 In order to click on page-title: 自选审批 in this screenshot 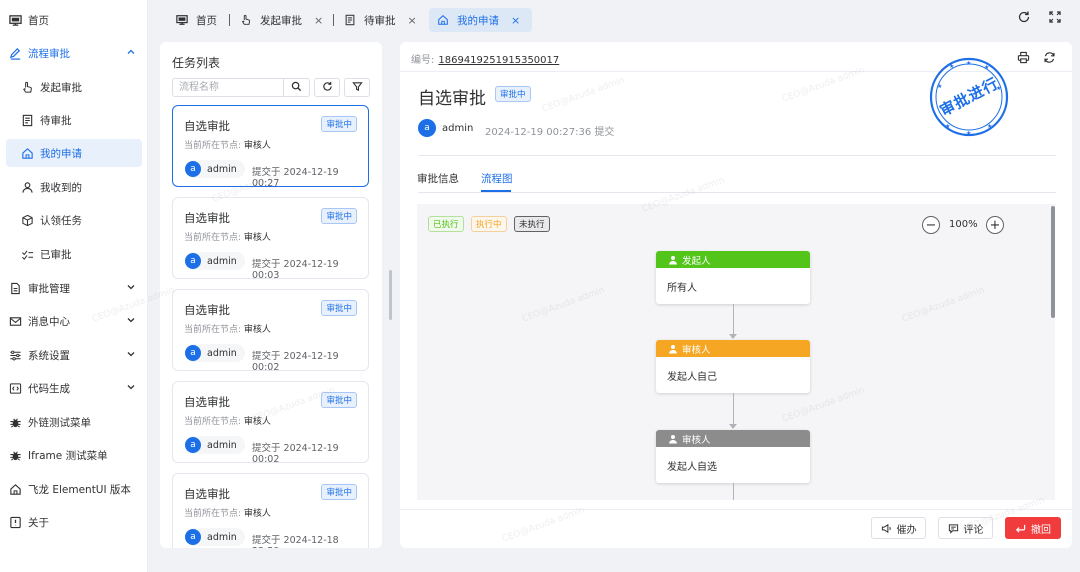, I will do `click(452, 99)`.